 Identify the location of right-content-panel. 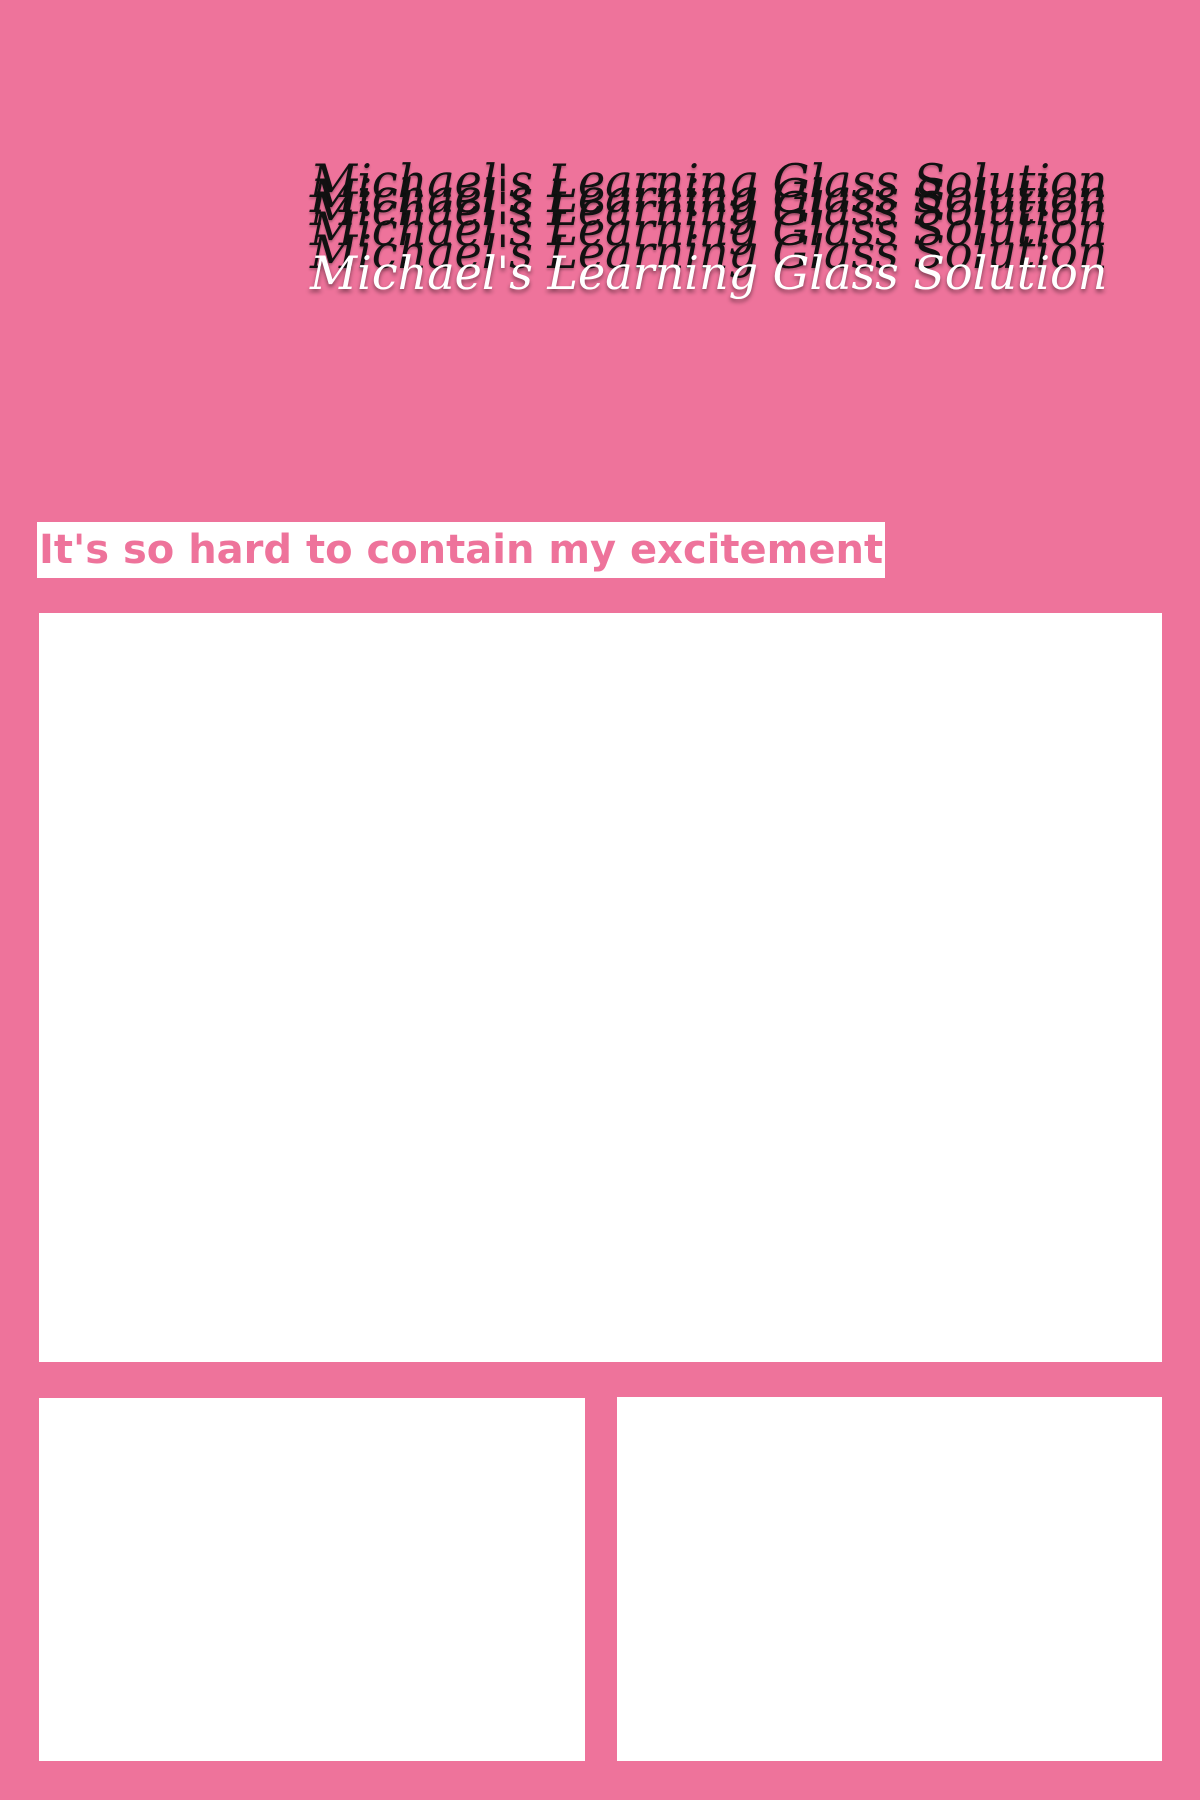
(889, 1579).